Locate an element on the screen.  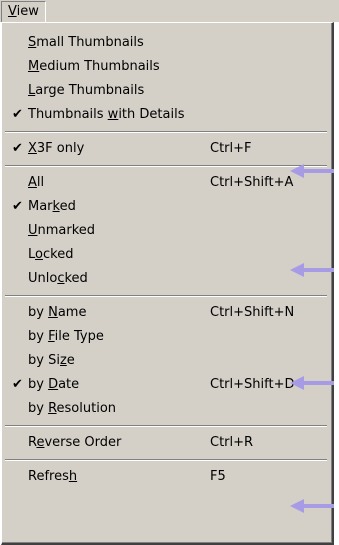
menu-item-all: All Ctrl+Shift+A is located at coordinates (167, 183).